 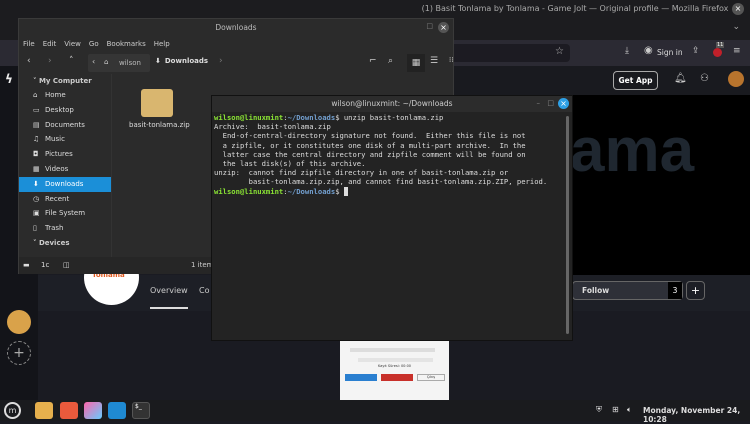 What do you see at coordinates (65, 125) in the screenshot?
I see `sidebar-item-documents: ▤ Documents` at bounding box center [65, 125].